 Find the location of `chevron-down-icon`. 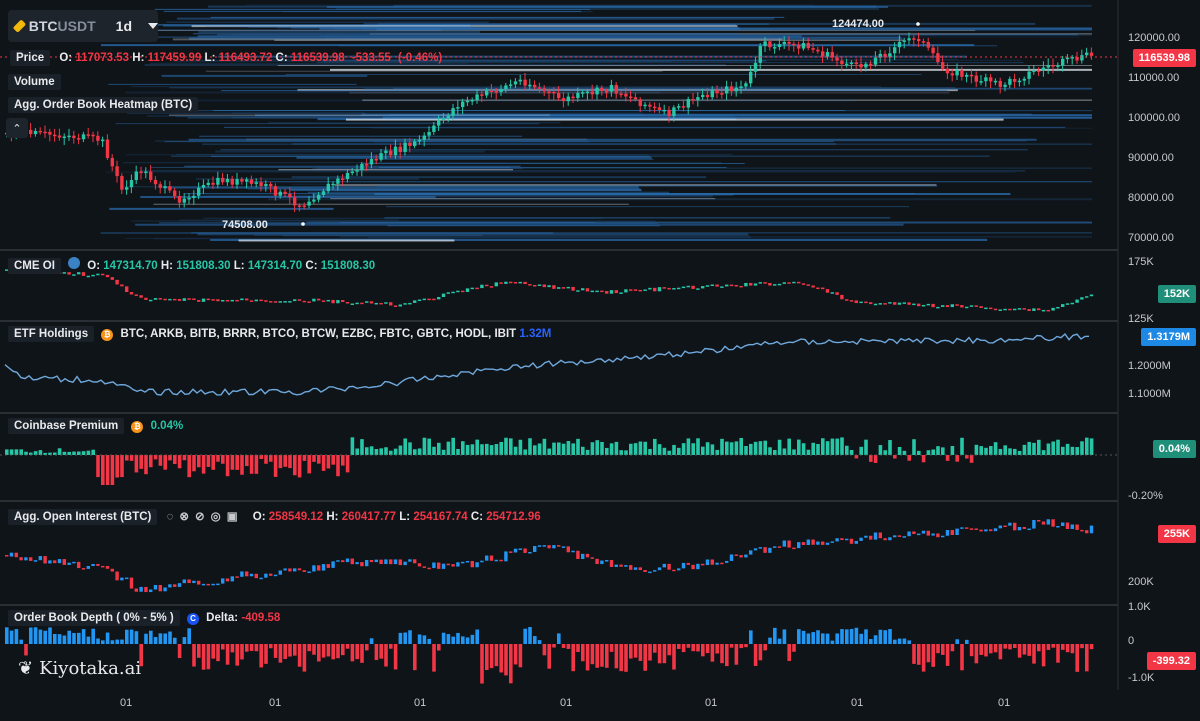

chevron-down-icon is located at coordinates (153, 26).